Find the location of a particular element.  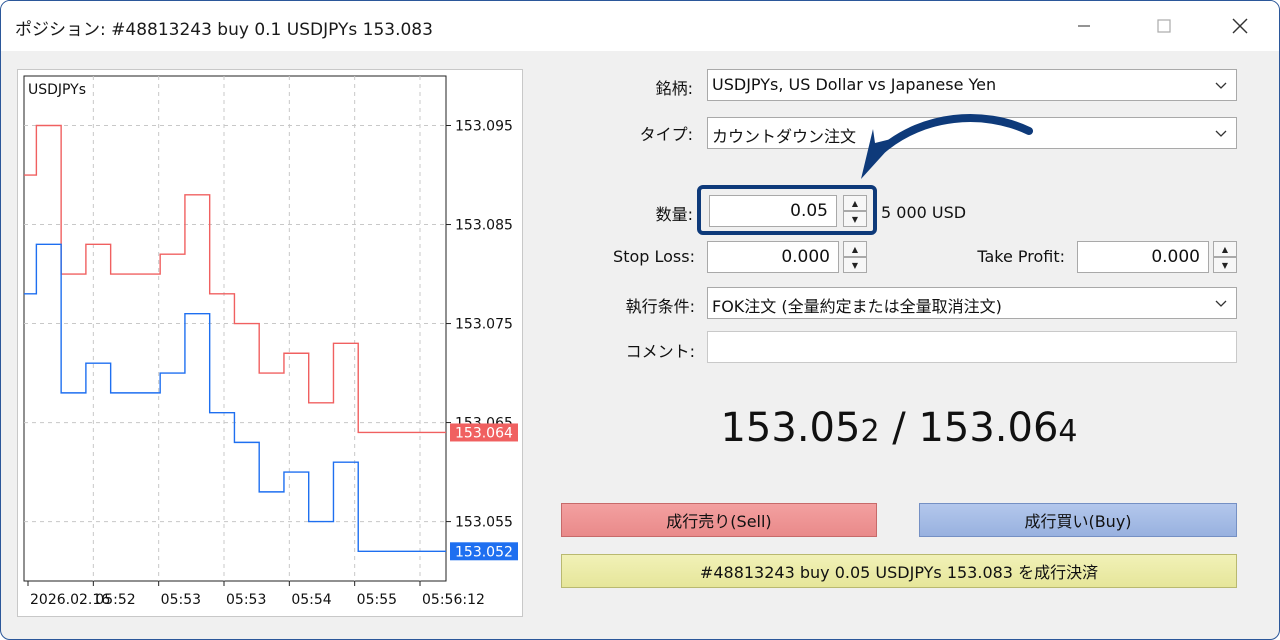

sell-button: 成行売り(Sell) is located at coordinates (719, 520).